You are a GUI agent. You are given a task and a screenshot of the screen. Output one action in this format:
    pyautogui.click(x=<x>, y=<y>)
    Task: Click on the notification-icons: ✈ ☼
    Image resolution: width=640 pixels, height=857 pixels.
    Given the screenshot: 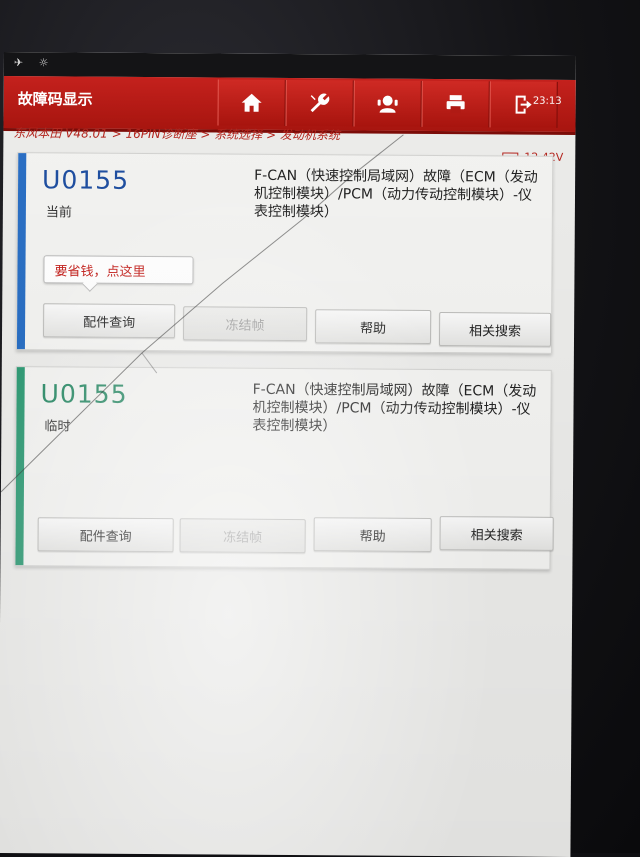 What is the action you would take?
    pyautogui.click(x=34, y=63)
    